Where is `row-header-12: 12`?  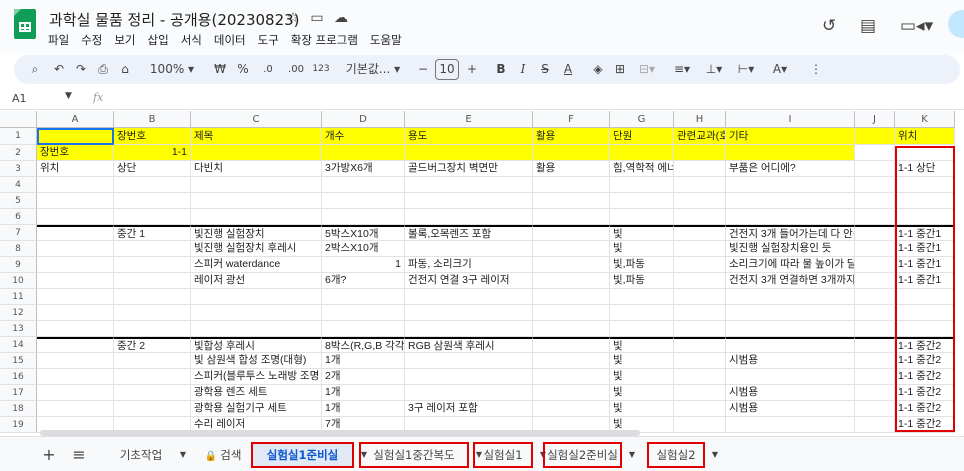 row-header-12: 12 is located at coordinates (18, 313).